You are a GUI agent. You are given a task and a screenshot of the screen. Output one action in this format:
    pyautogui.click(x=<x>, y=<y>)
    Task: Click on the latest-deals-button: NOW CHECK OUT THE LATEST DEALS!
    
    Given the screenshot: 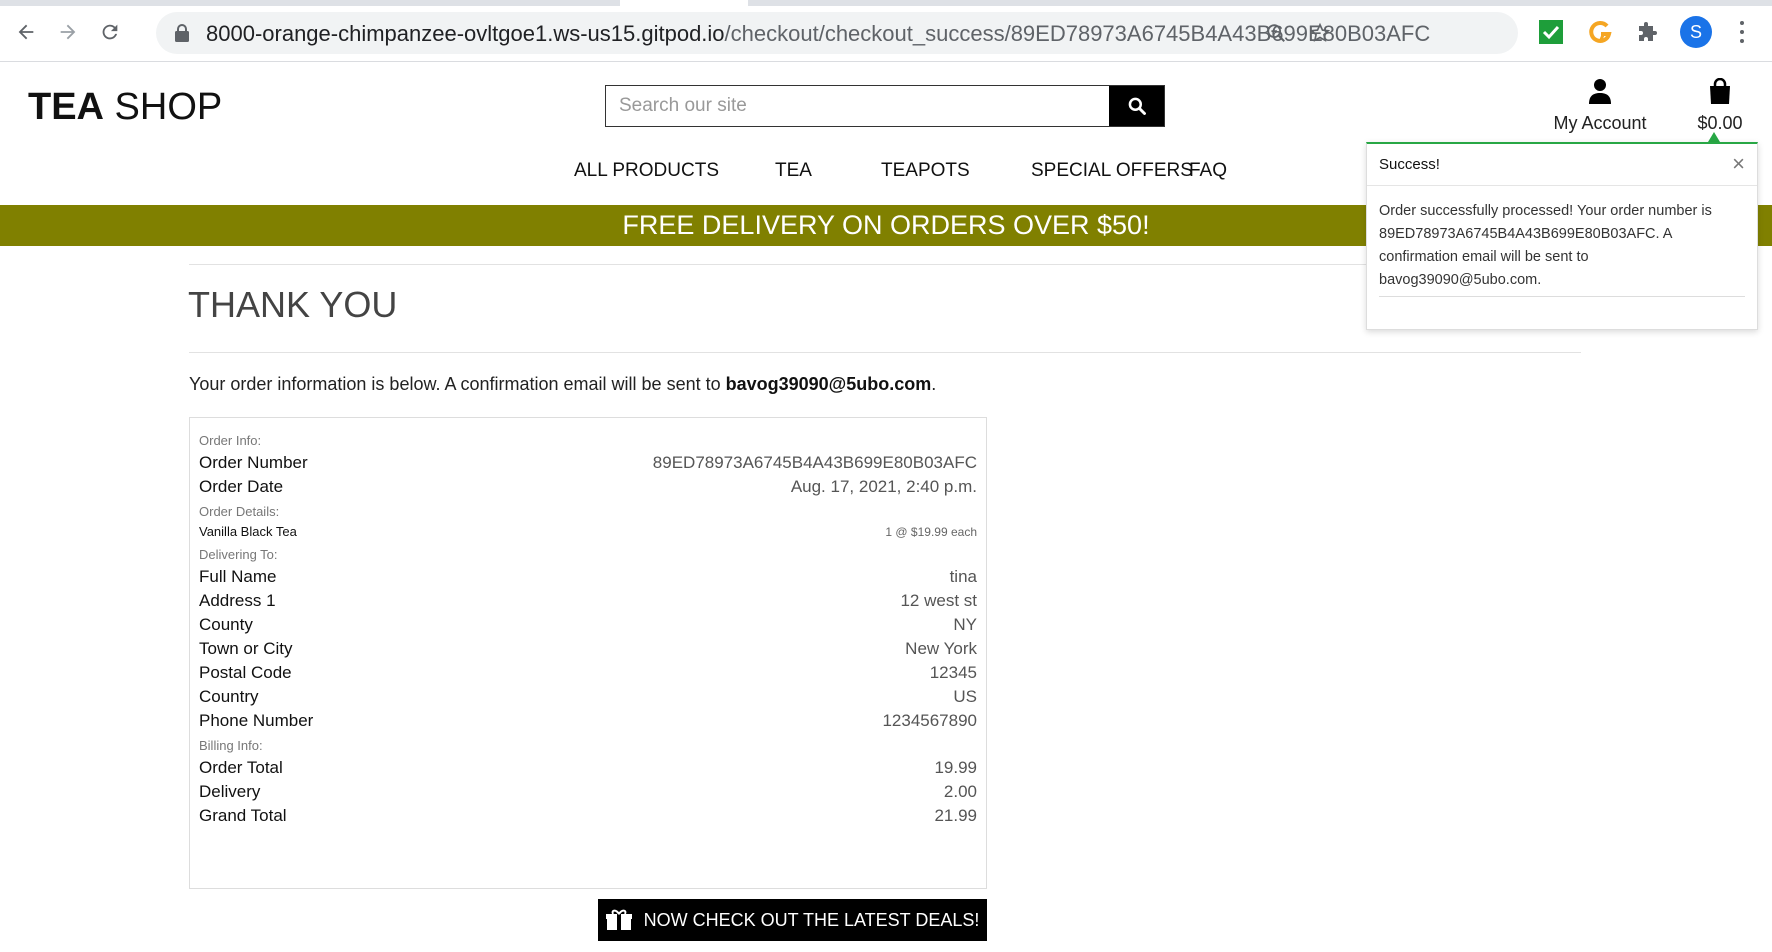 What is the action you would take?
    pyautogui.click(x=792, y=920)
    